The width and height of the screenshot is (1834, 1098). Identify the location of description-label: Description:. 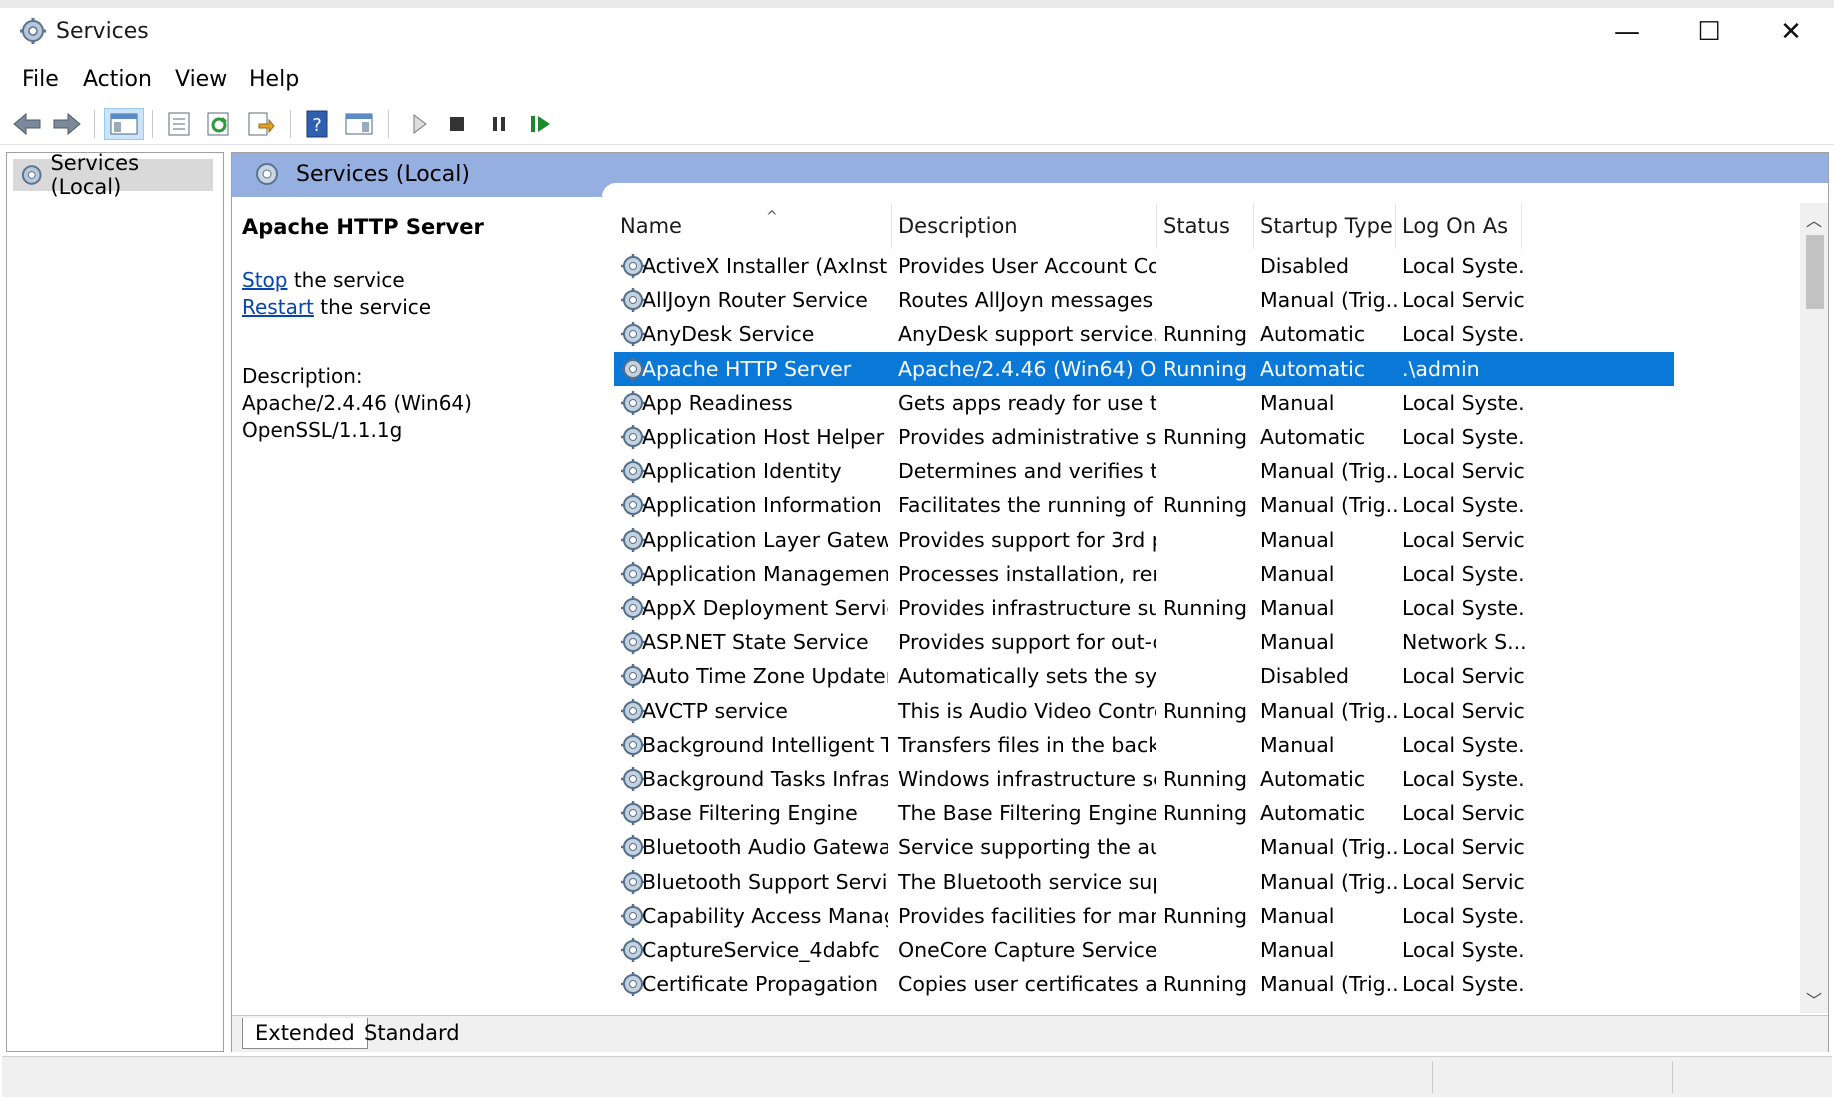
(302, 376).